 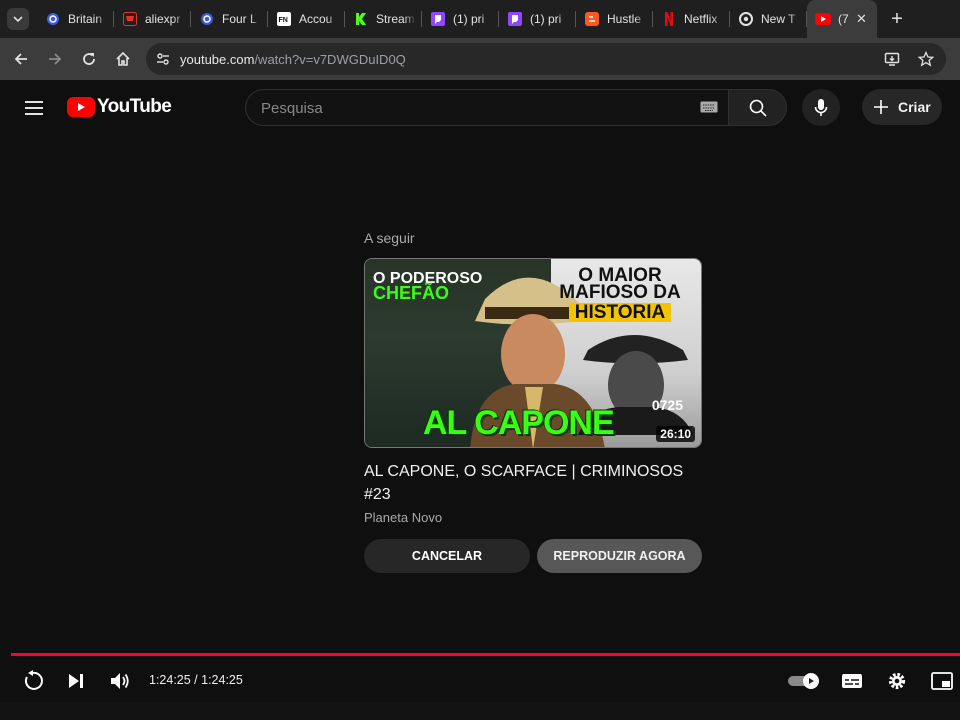 I want to click on gear-icon, so click(x=897, y=681).